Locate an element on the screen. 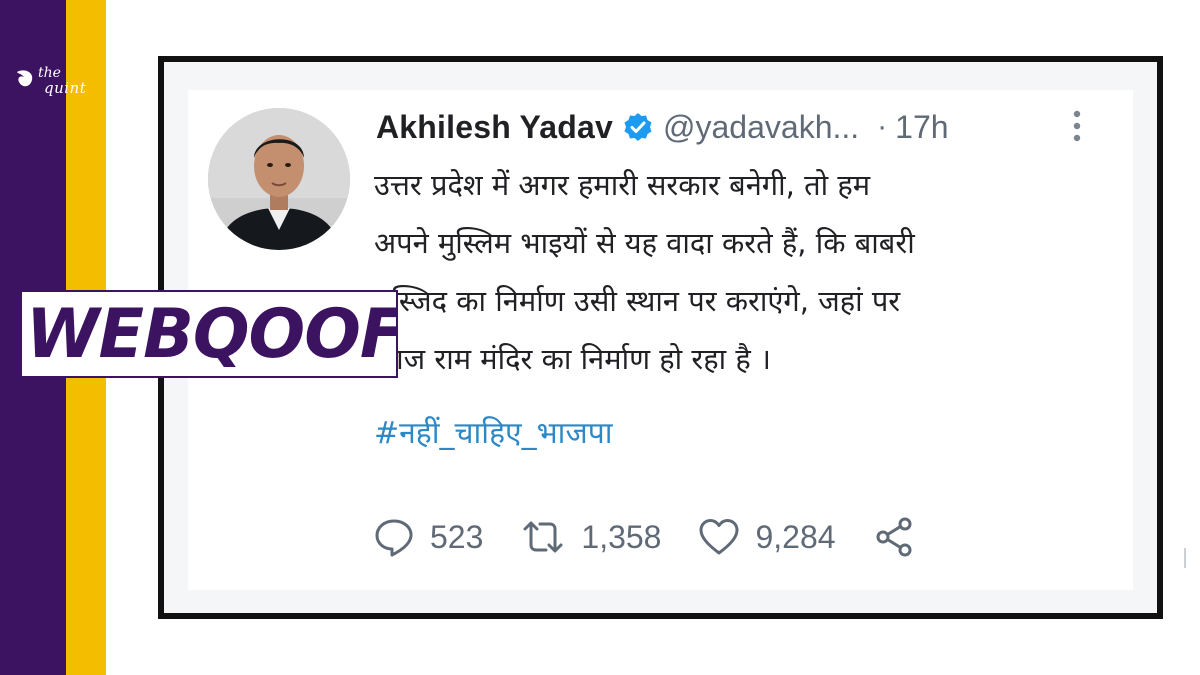 Image resolution: width=1200 pixels, height=675 pixels. retweet-button: 1,358 is located at coordinates (590, 537).